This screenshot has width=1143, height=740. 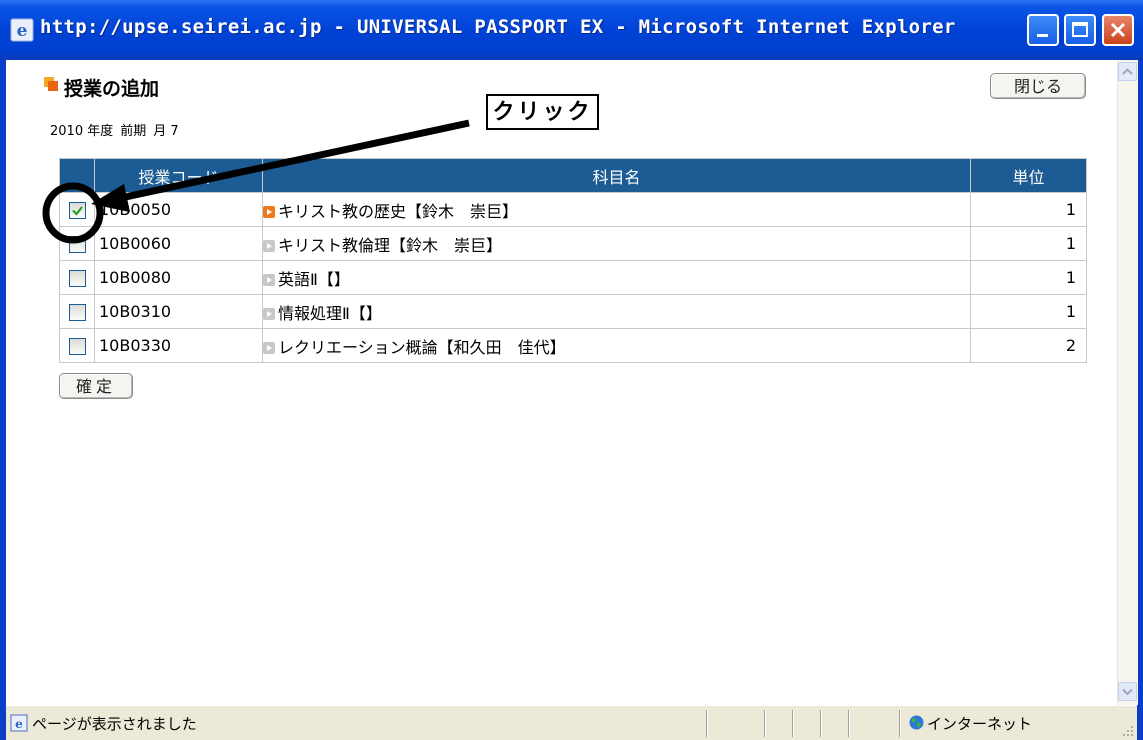 What do you see at coordinates (542, 112) in the screenshot?
I see `annotation-callout: クリック` at bounding box center [542, 112].